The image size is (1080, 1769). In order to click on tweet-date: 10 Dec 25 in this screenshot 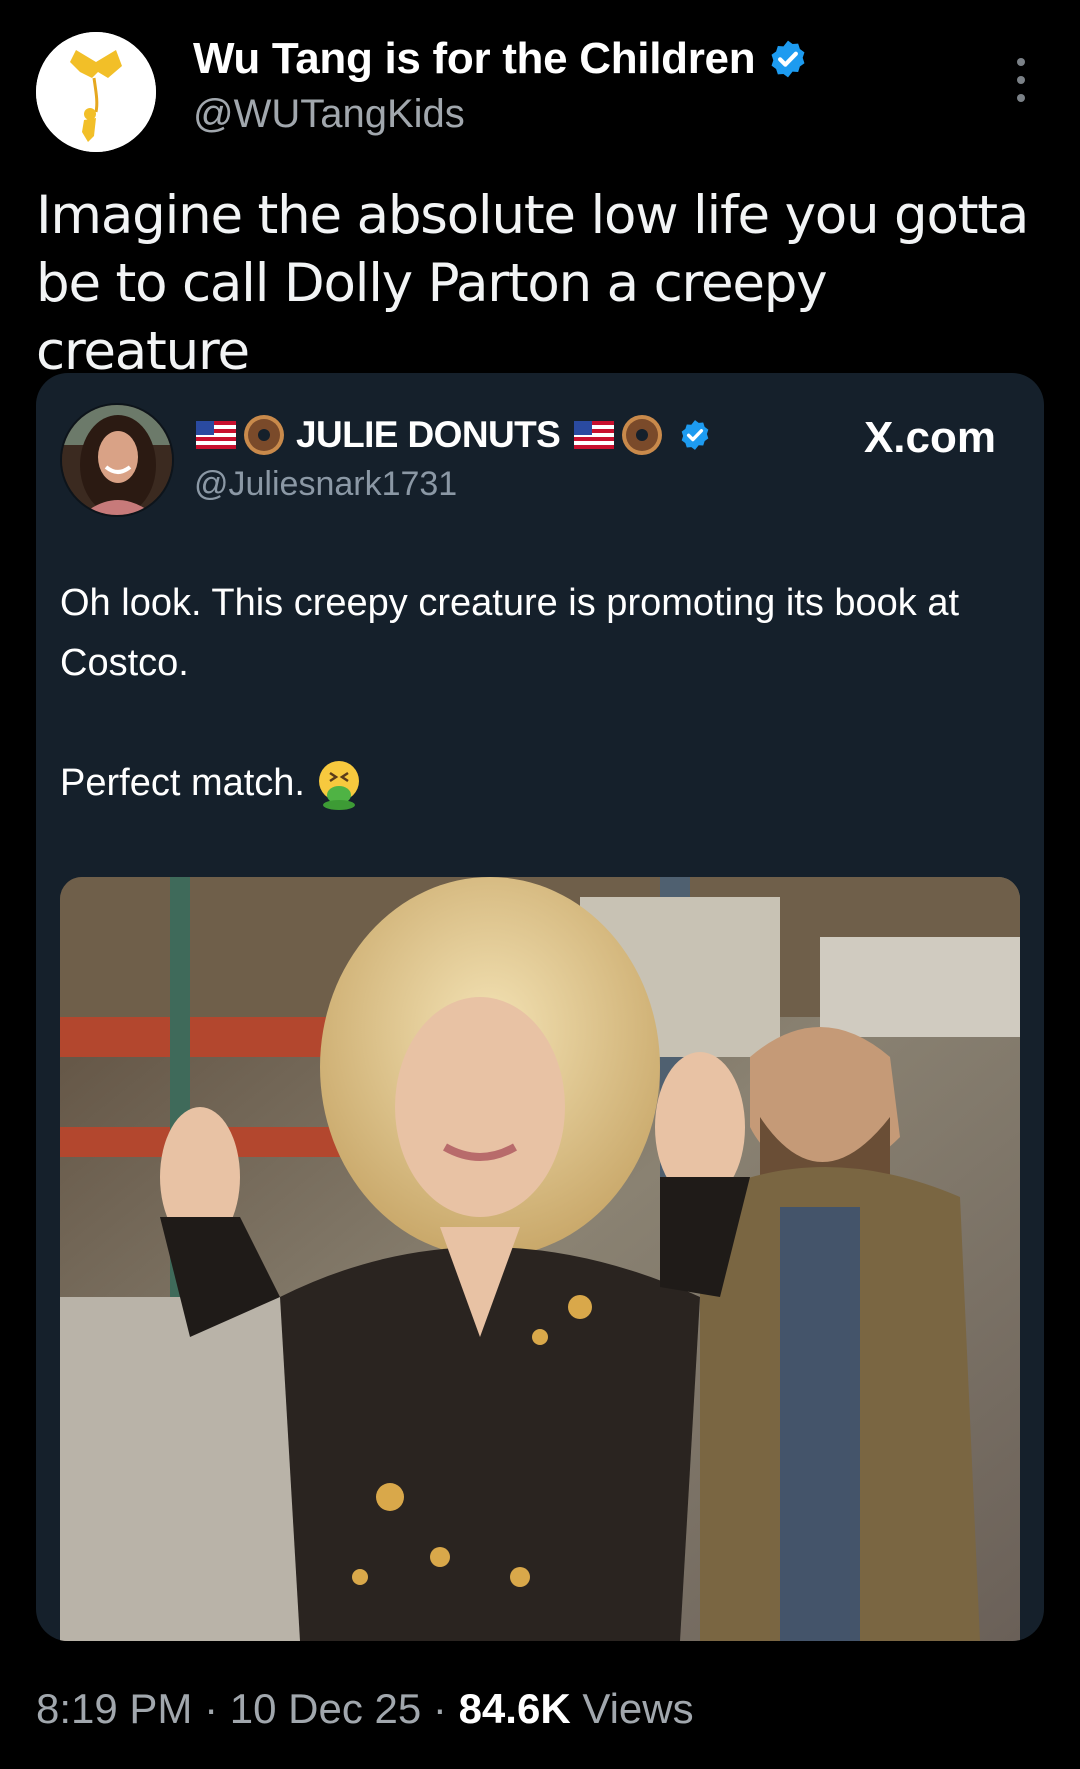, I will do `click(325, 1708)`.